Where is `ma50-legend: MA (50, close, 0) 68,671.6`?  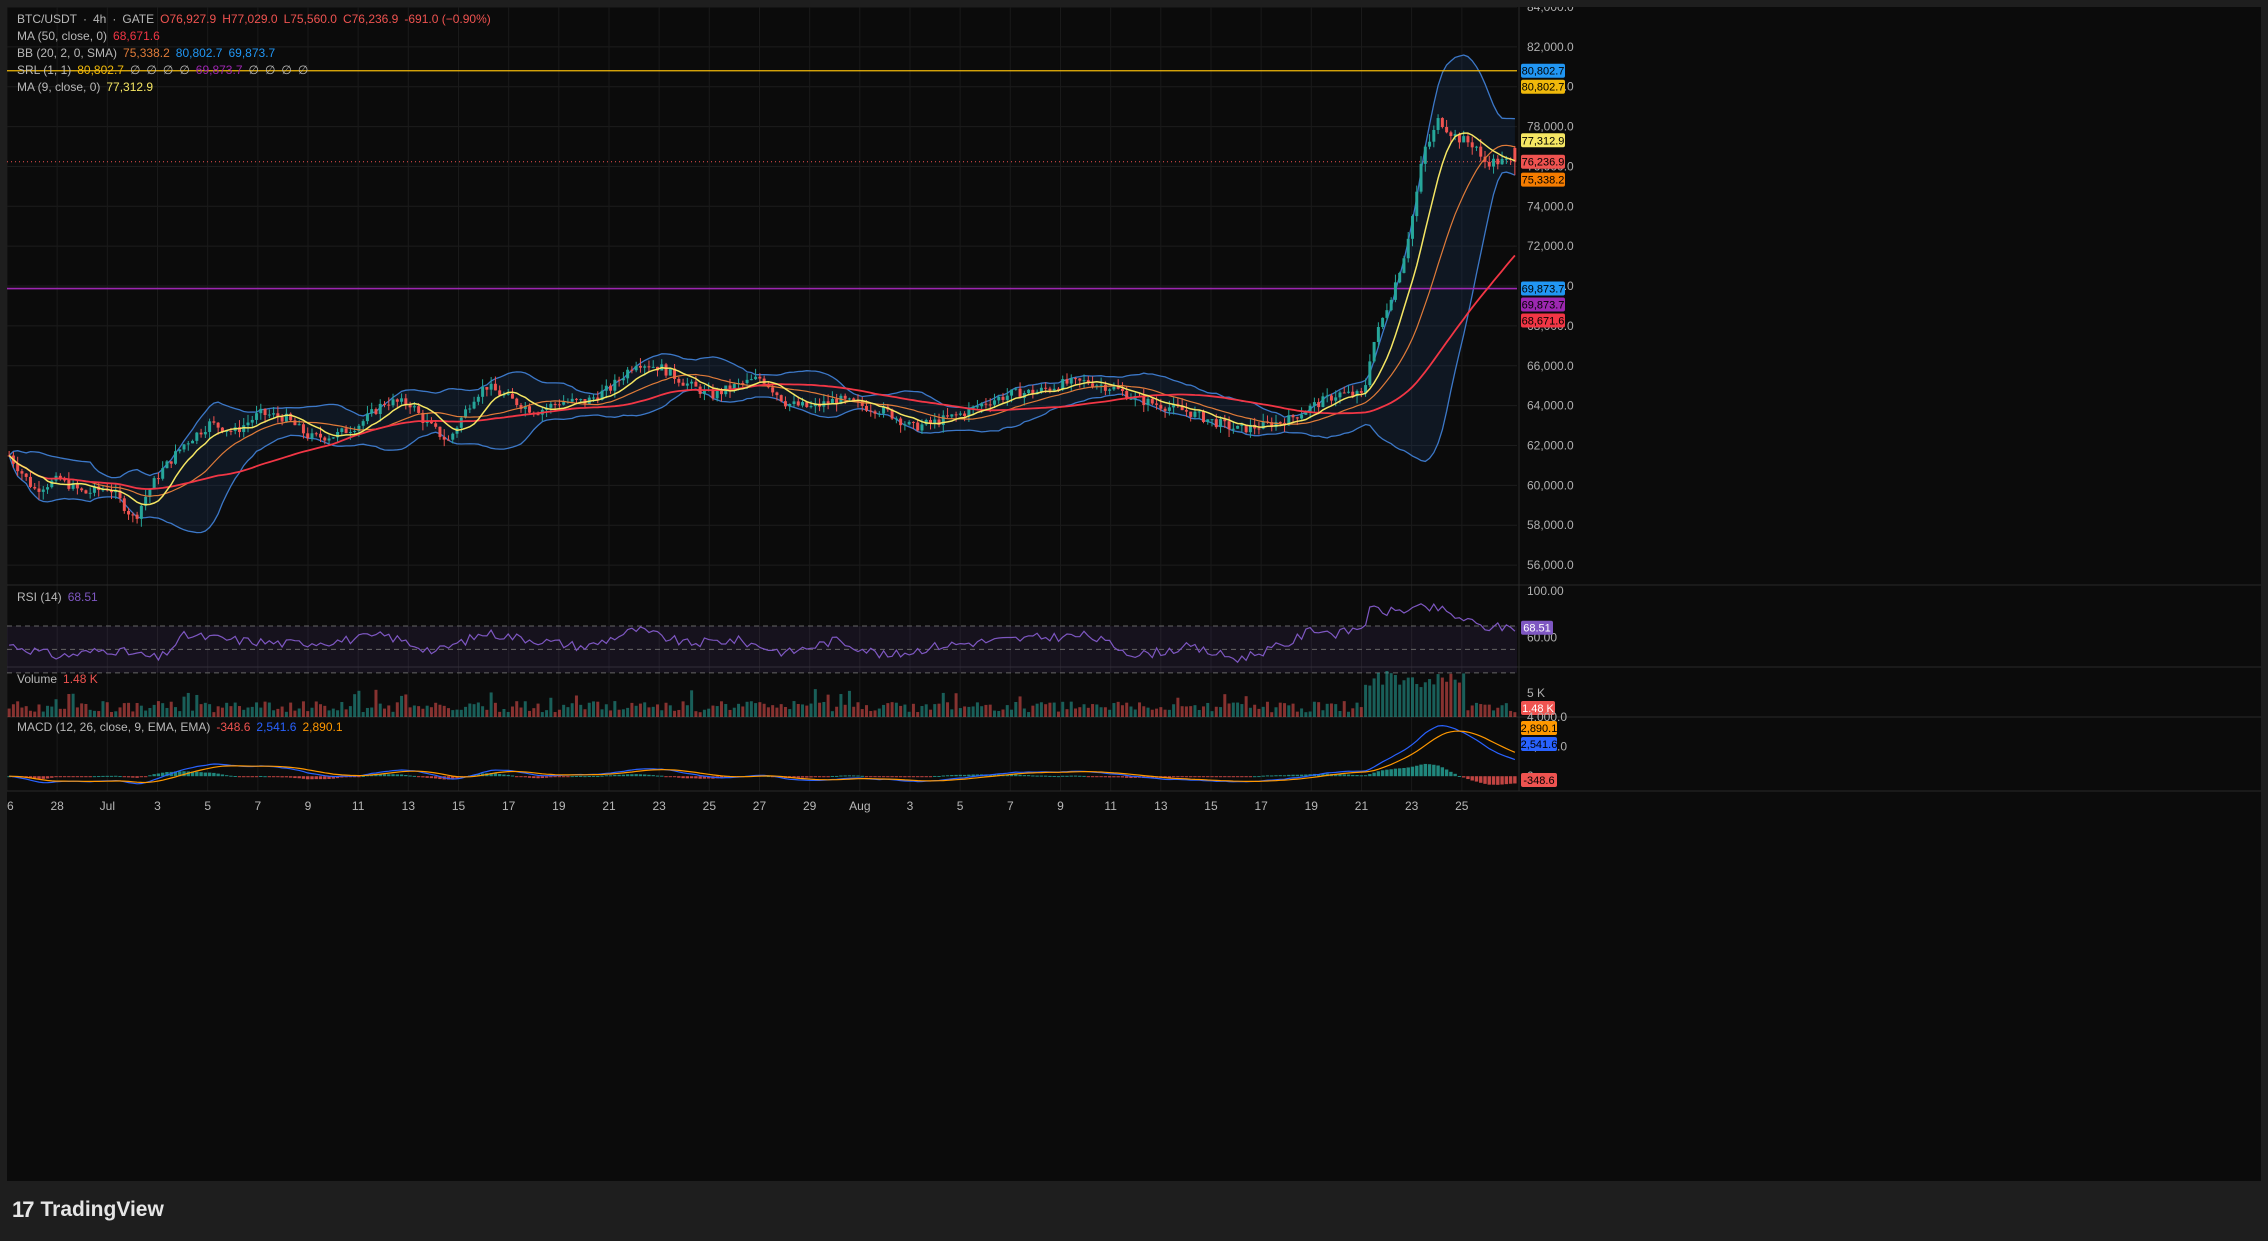
ma50-legend: MA (50, close, 0) 68,671.6 is located at coordinates (260, 36).